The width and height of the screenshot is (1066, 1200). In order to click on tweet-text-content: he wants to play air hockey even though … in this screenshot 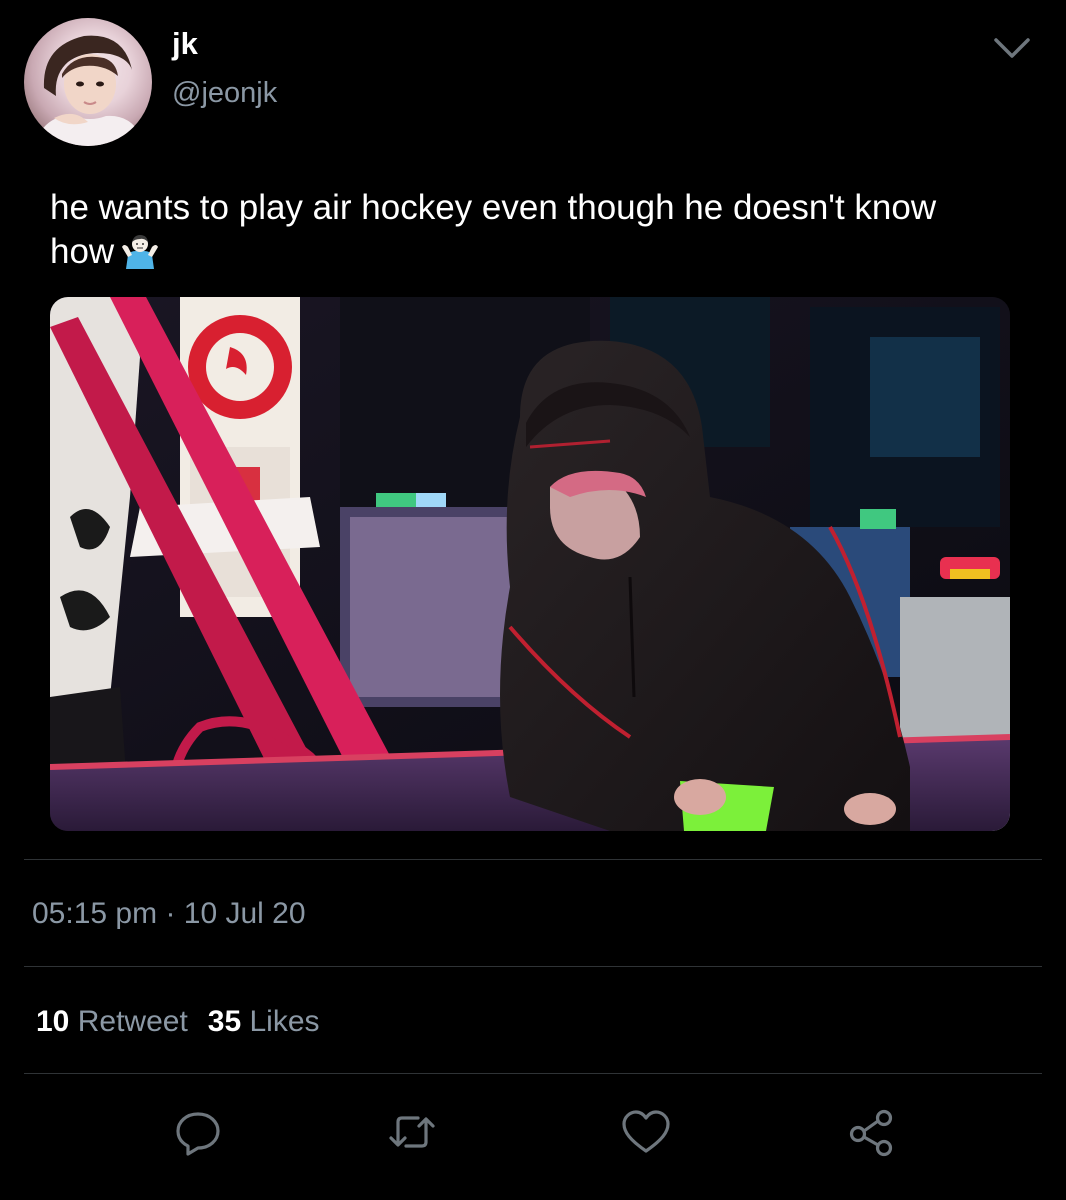, I will do `click(493, 229)`.